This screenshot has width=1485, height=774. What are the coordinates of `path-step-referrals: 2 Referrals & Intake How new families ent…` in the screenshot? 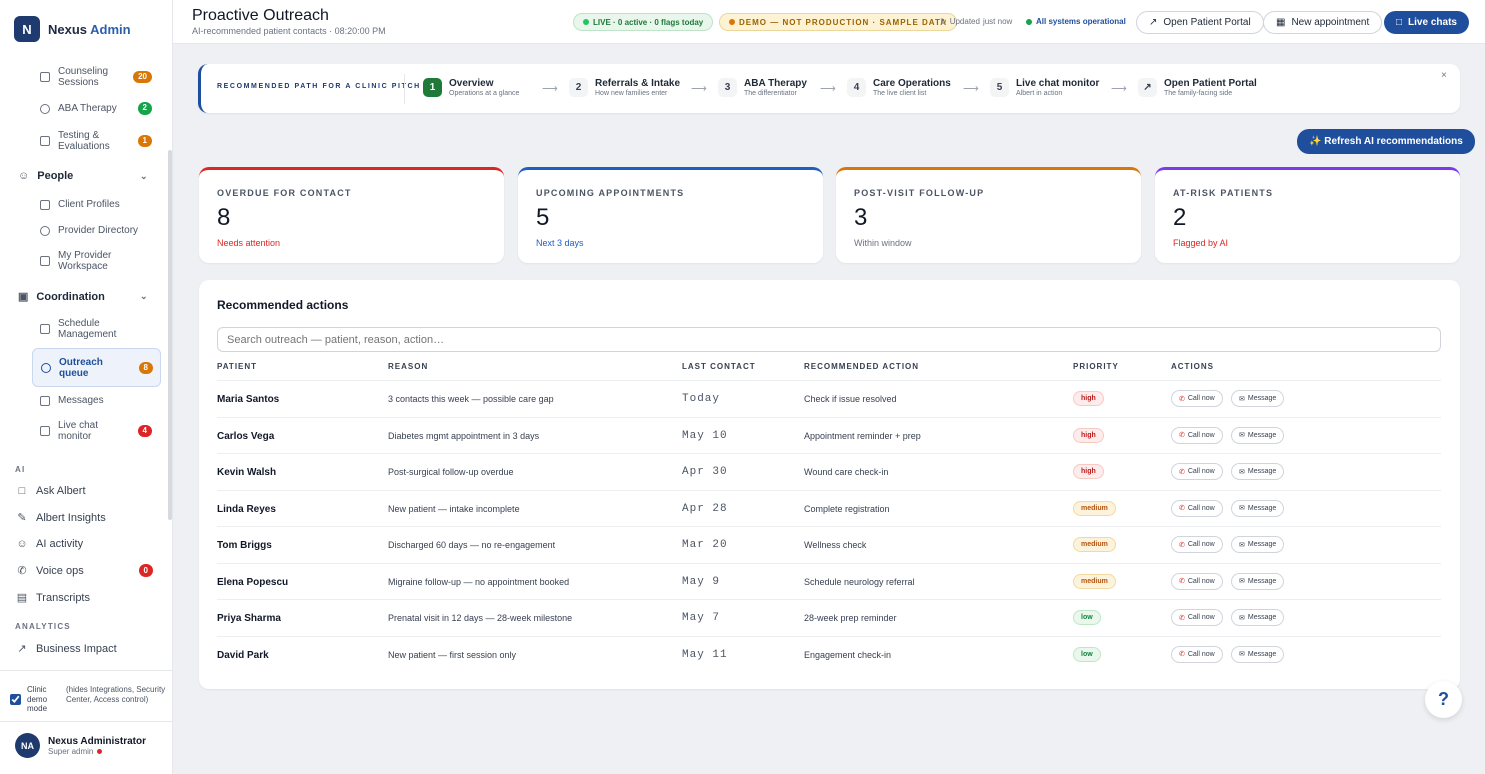 It's located at (624, 87).